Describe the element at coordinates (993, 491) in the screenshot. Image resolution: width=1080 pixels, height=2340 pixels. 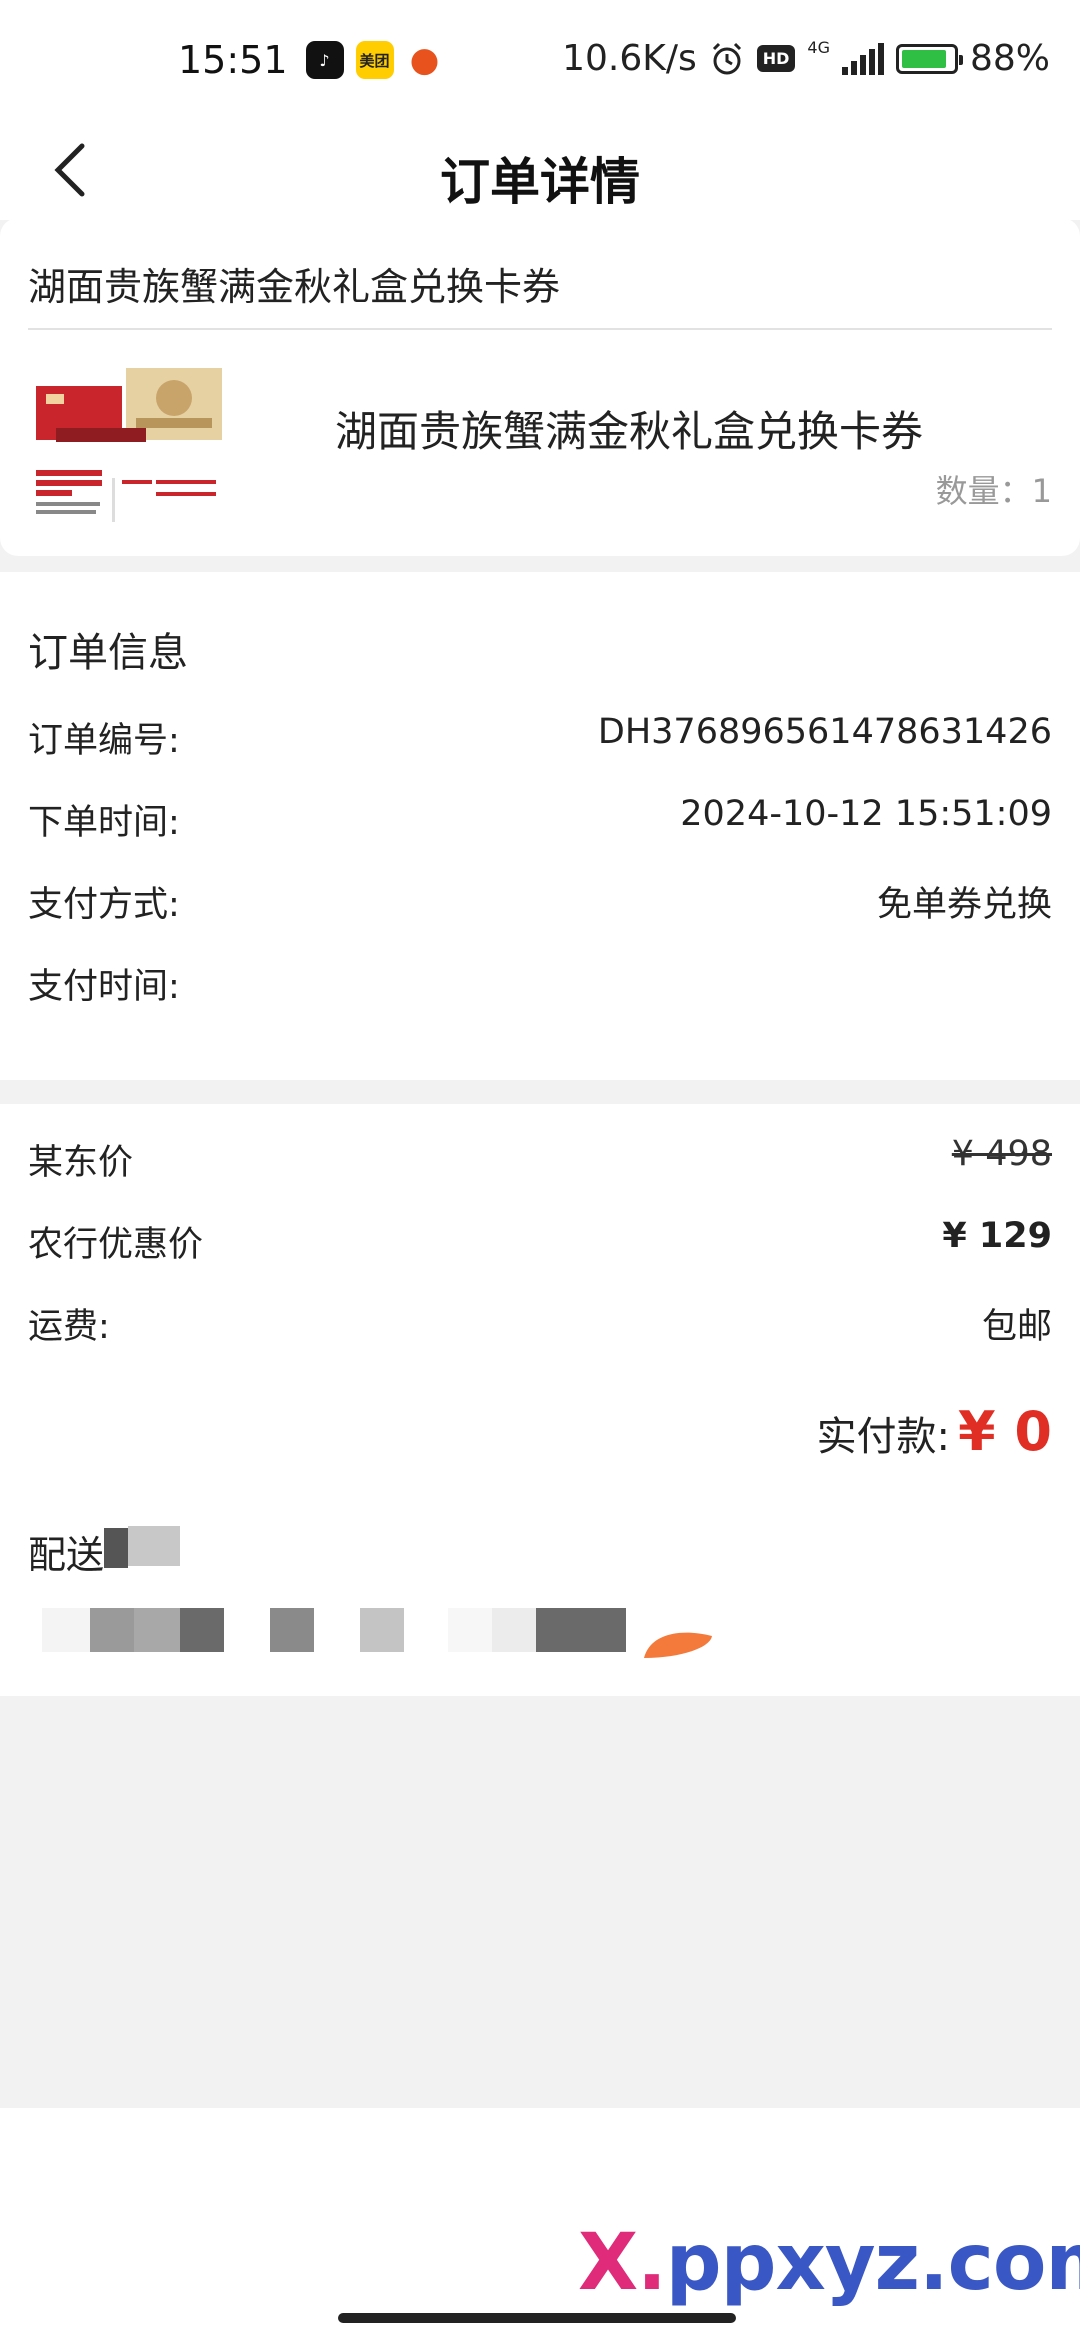
I see `product-quantity: 数量：1` at that location.